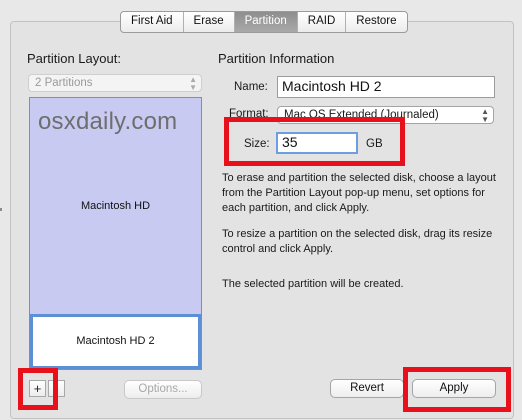 Image resolution: width=522 pixels, height=420 pixels. What do you see at coordinates (322, 22) in the screenshot?
I see `tab-raid: RAID` at bounding box center [322, 22].